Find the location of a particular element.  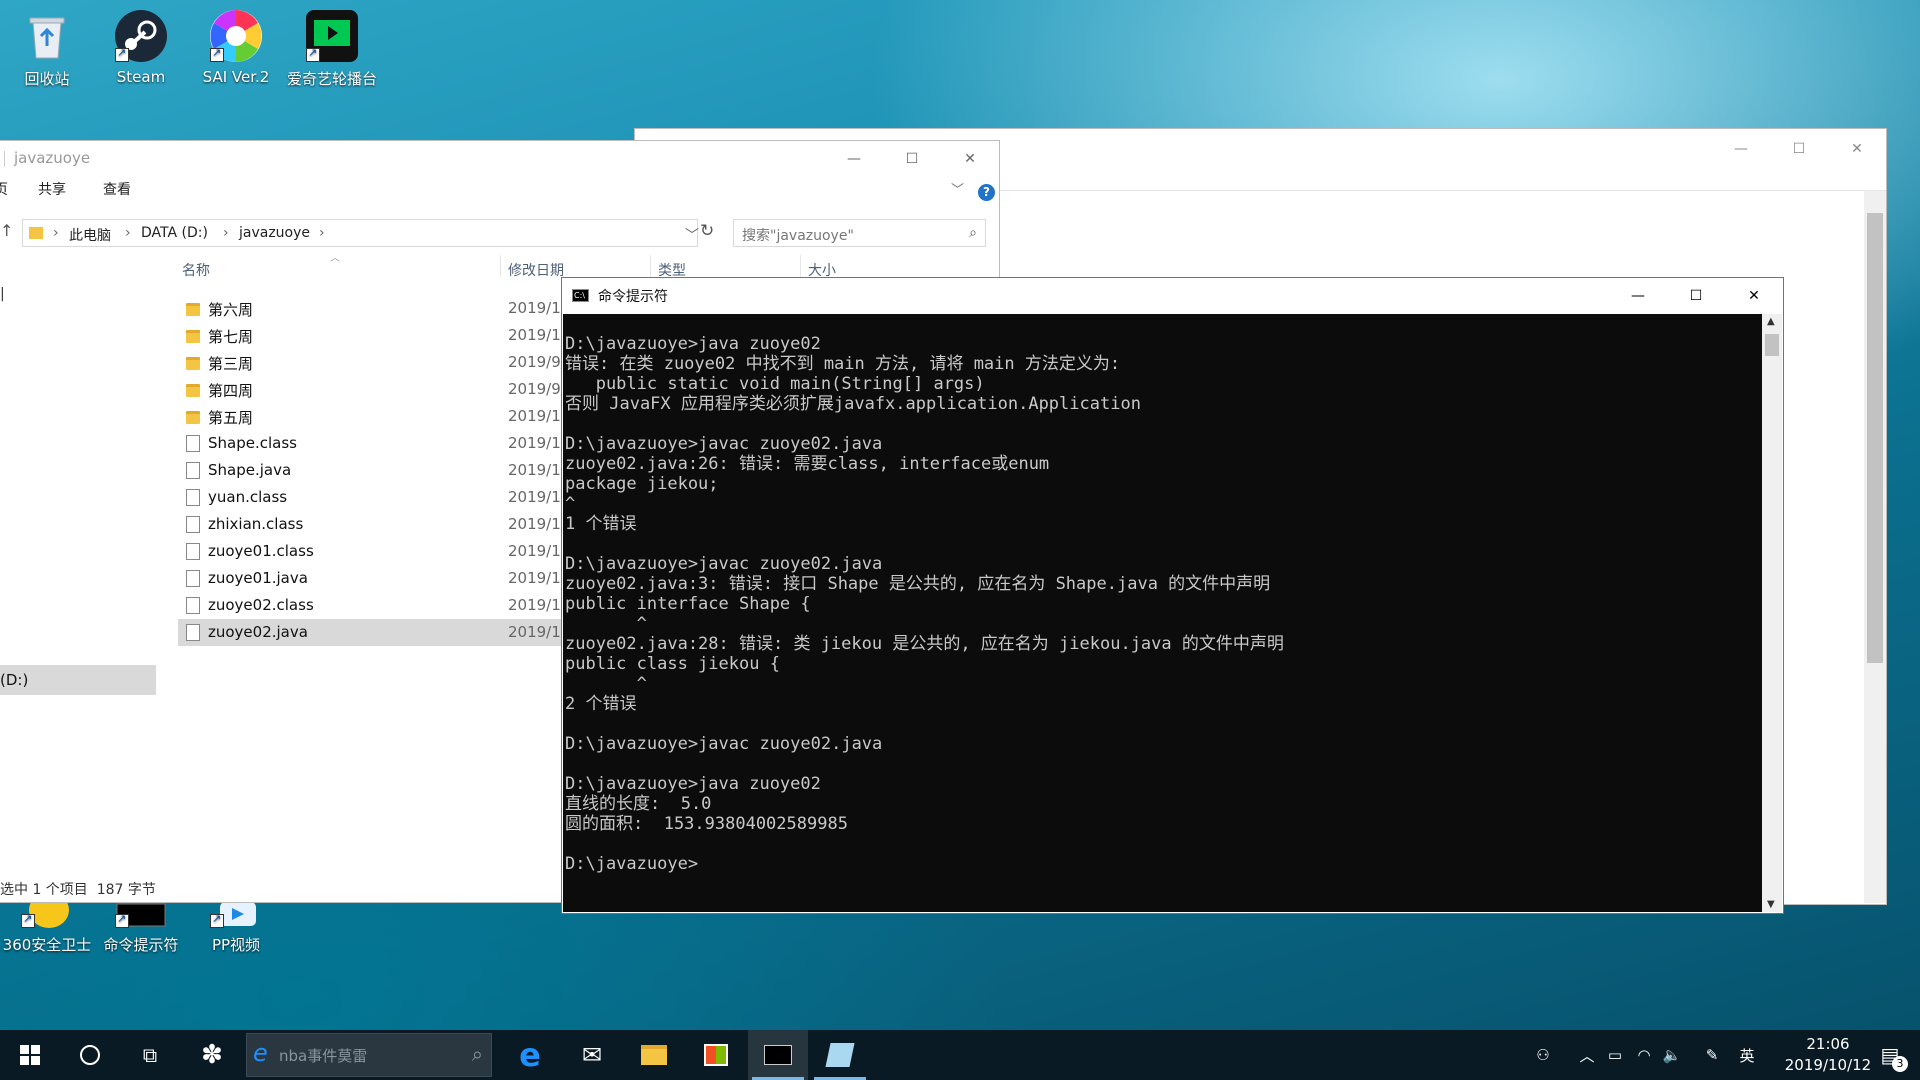

nav-item-drive-selected: (D:) is located at coordinates (78, 680).